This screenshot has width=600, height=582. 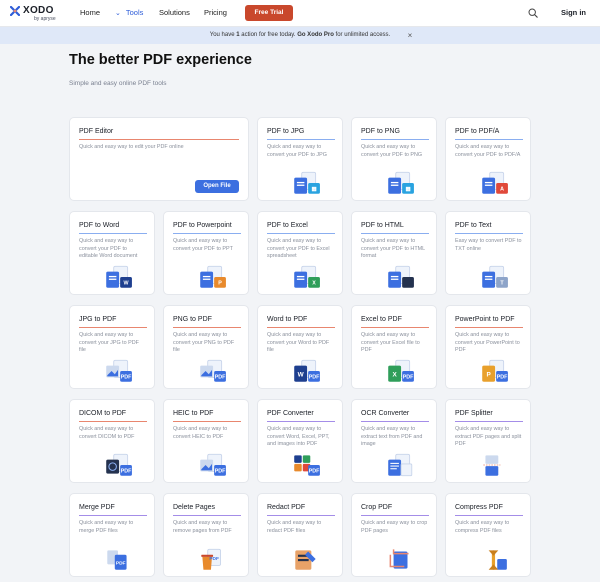 What do you see at coordinates (287, 319) in the screenshot?
I see `tool-card-title: Word to PDF` at bounding box center [287, 319].